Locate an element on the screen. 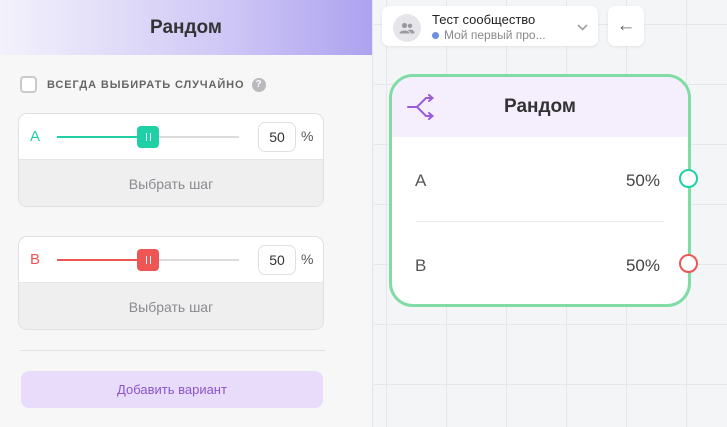  node-row-b: B 50% is located at coordinates (540, 266).